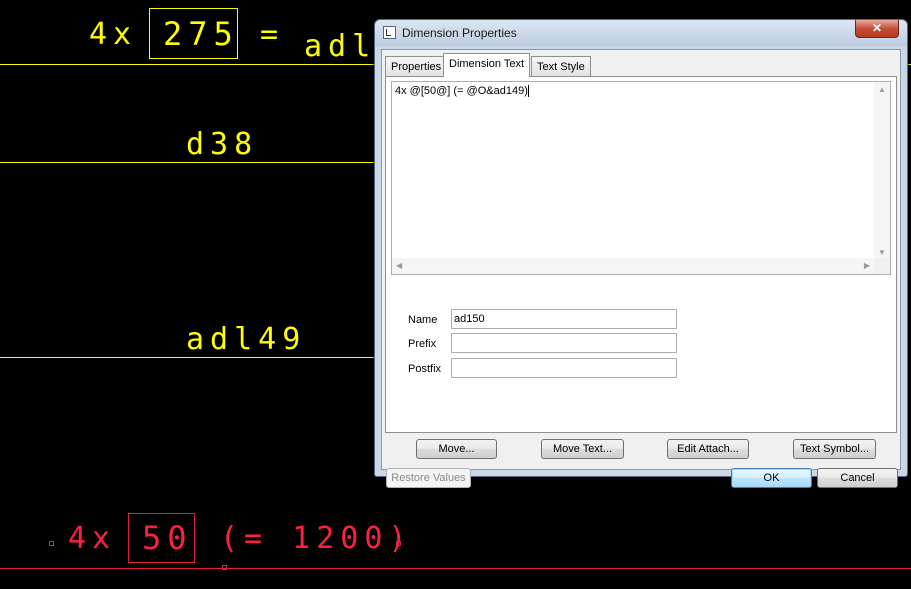  What do you see at coordinates (564, 368) in the screenshot?
I see `postfix-field` at bounding box center [564, 368].